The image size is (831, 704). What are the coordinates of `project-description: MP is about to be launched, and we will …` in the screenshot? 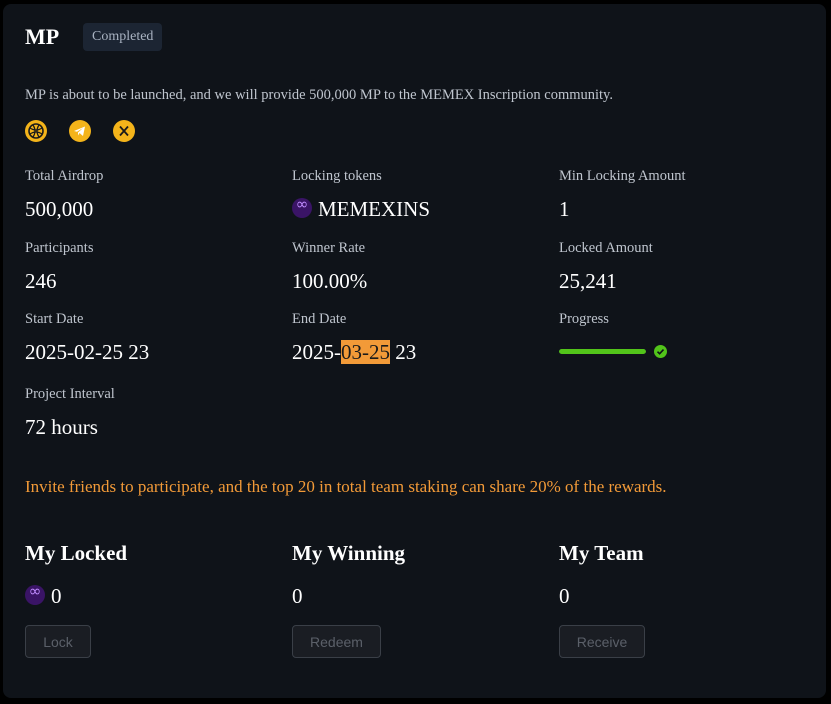 It's located at (319, 95).